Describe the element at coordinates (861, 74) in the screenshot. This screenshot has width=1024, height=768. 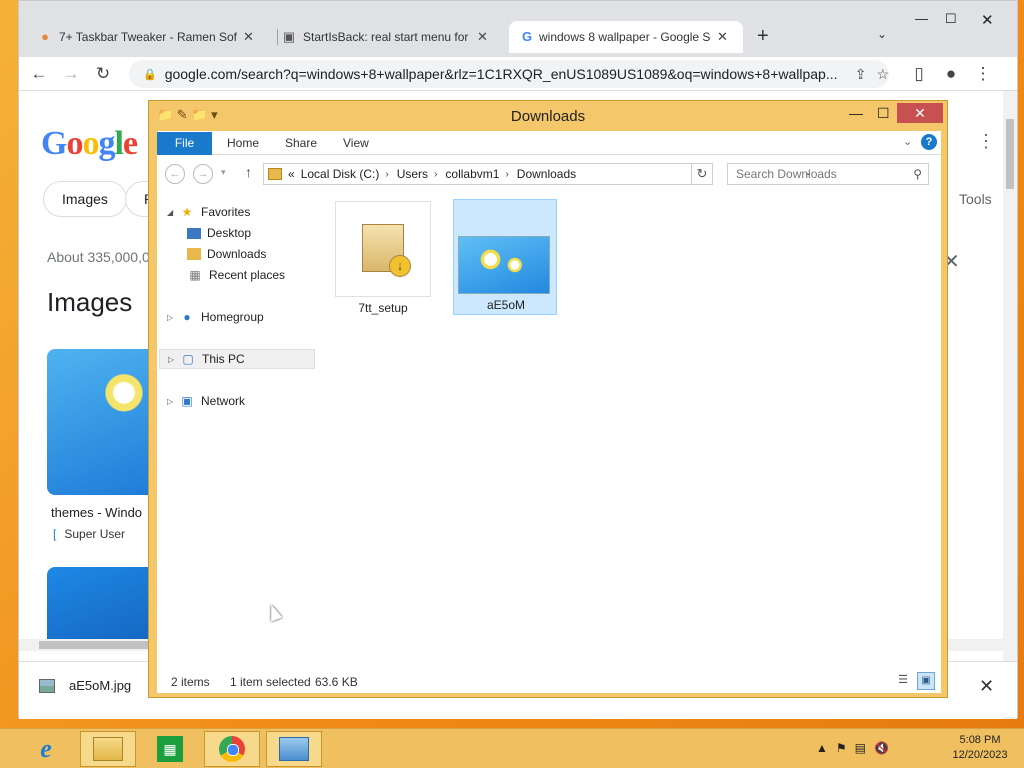
I see `share-icon: ⇪` at that location.